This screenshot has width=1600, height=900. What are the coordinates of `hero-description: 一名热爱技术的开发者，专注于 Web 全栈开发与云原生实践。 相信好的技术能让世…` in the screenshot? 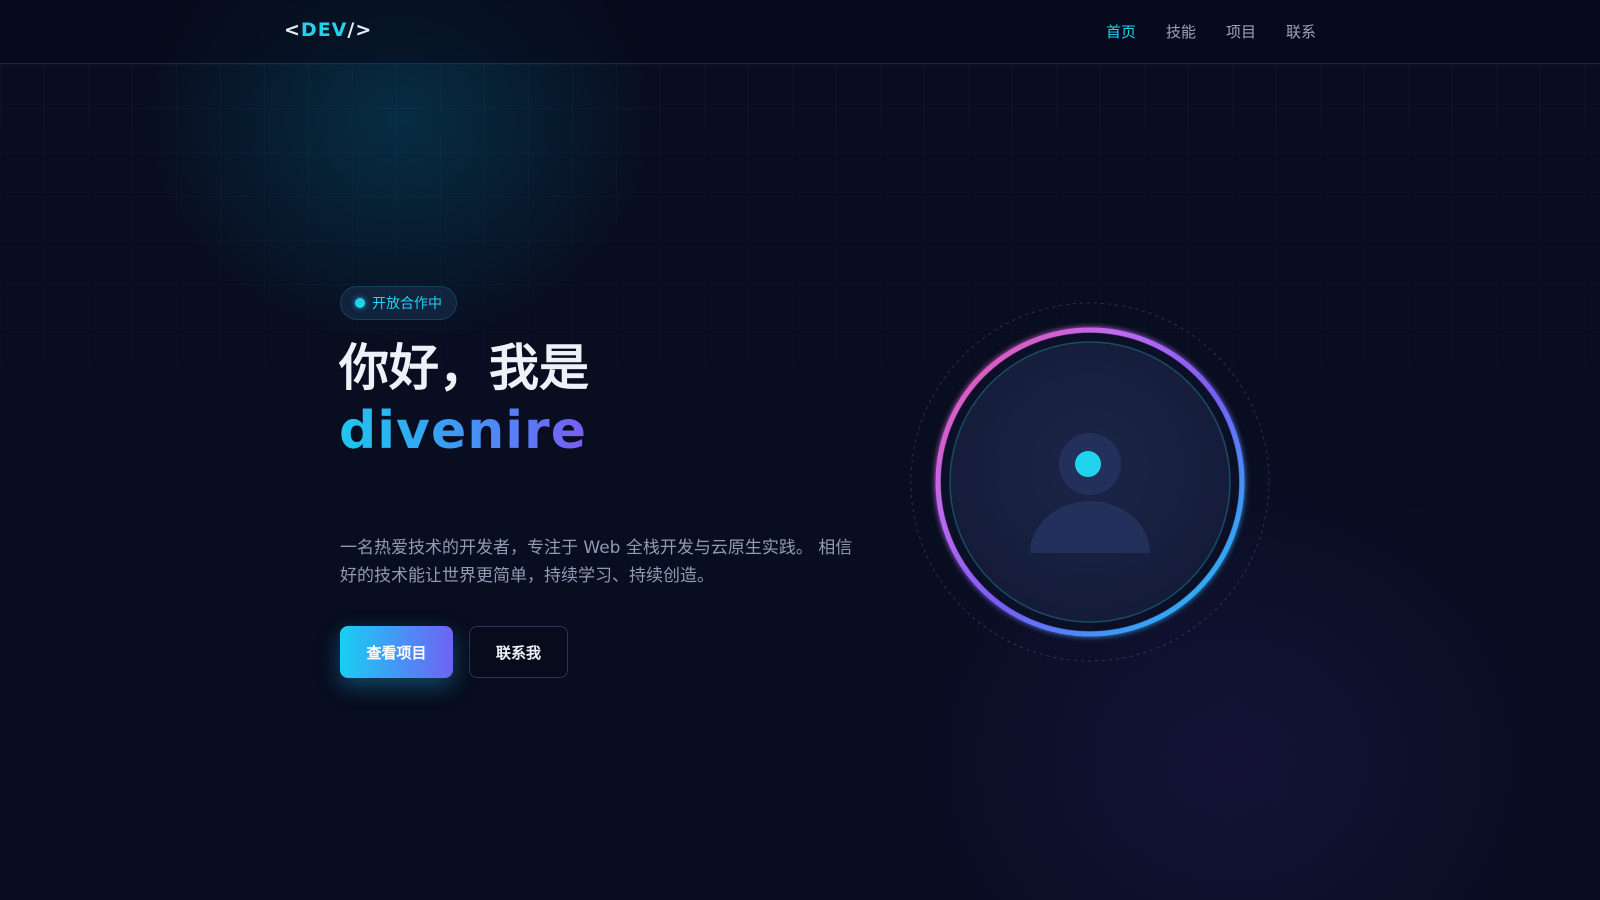 It's located at (596, 562).